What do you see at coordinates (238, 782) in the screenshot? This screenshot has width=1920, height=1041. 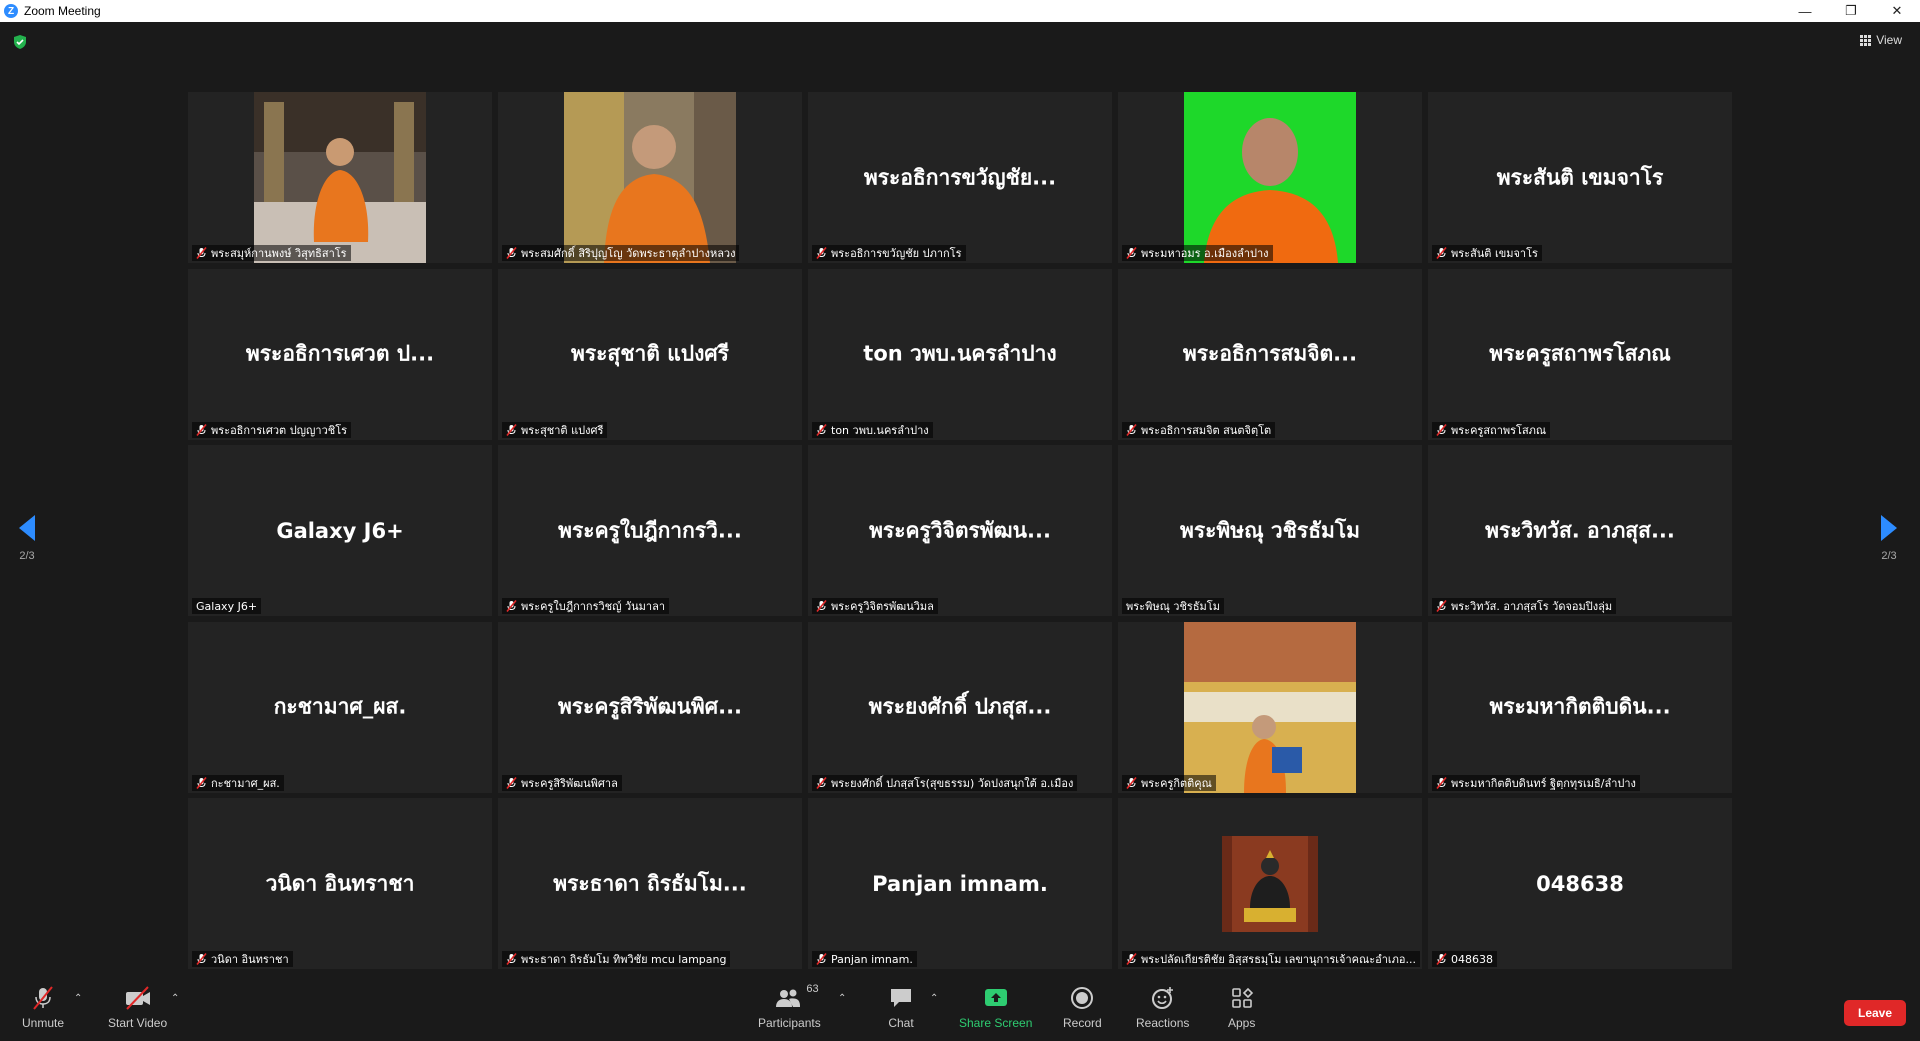 I see `participant-name-tag: กะชามาศ_ผส.` at bounding box center [238, 782].